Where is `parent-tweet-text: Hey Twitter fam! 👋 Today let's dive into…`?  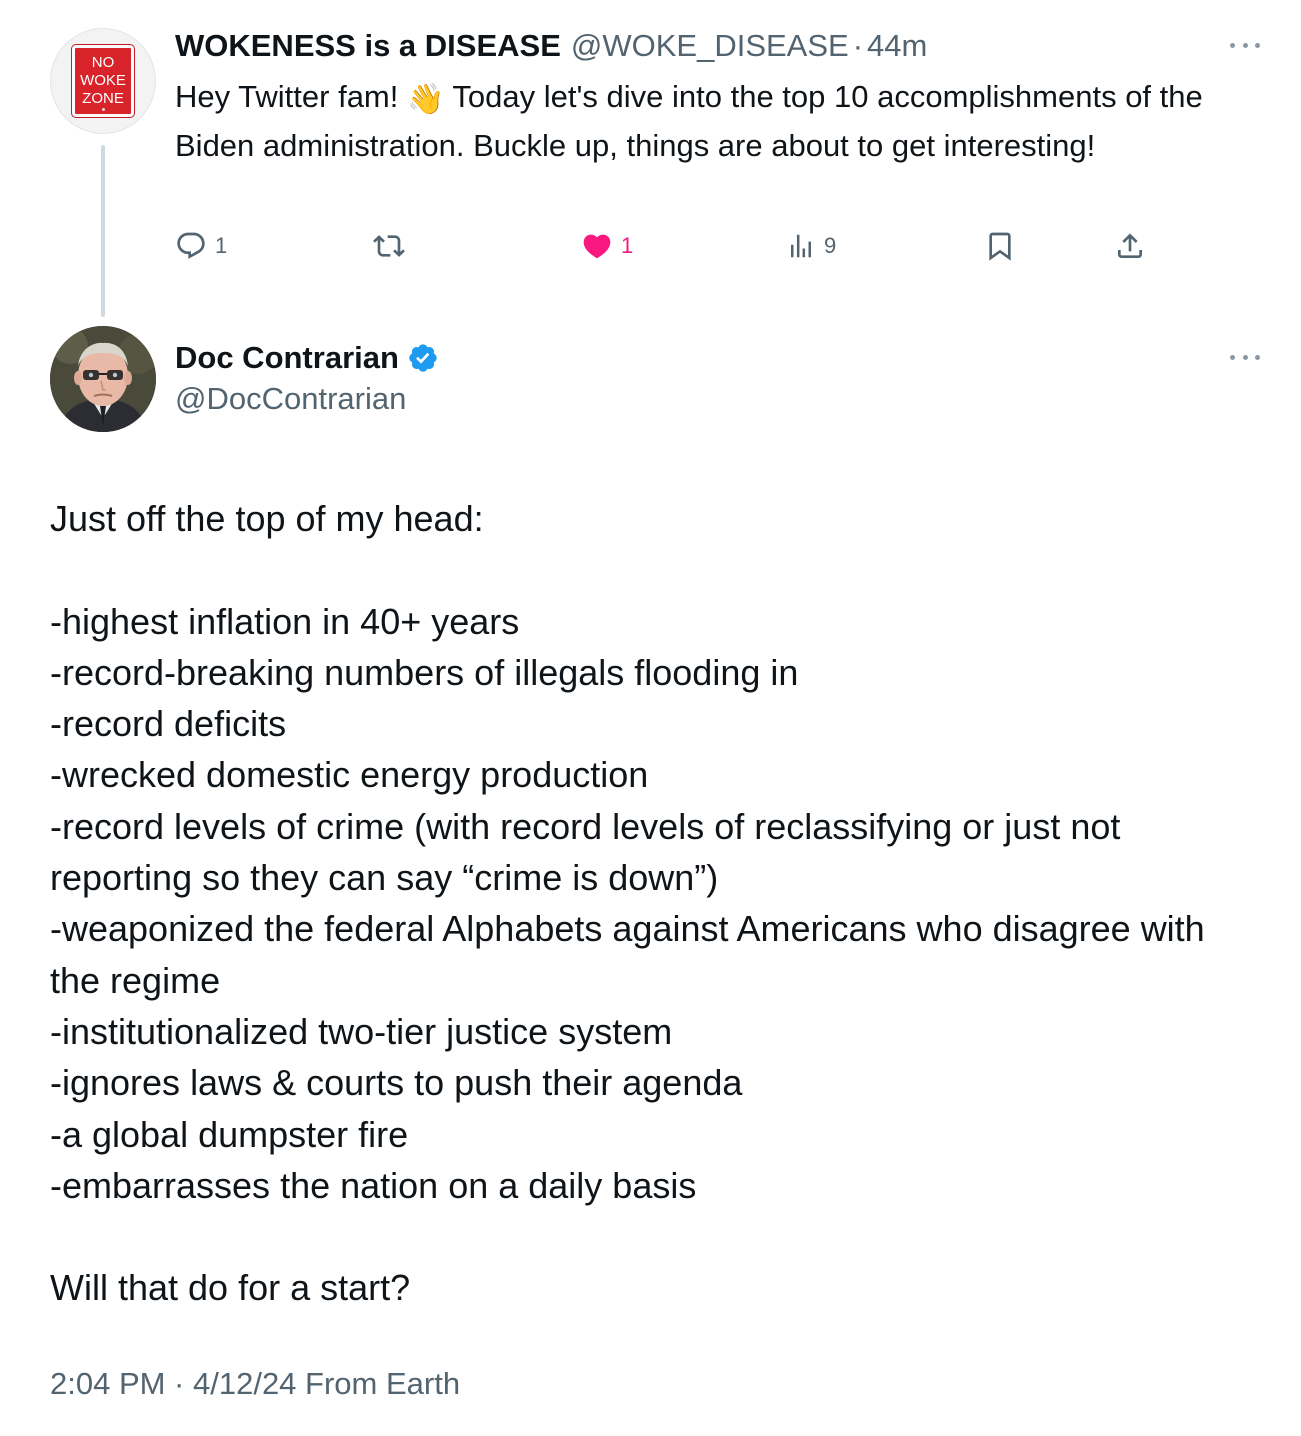
parent-tweet-text: Hey Twitter fam! 👋 Today let's dive into… is located at coordinates (689, 121).